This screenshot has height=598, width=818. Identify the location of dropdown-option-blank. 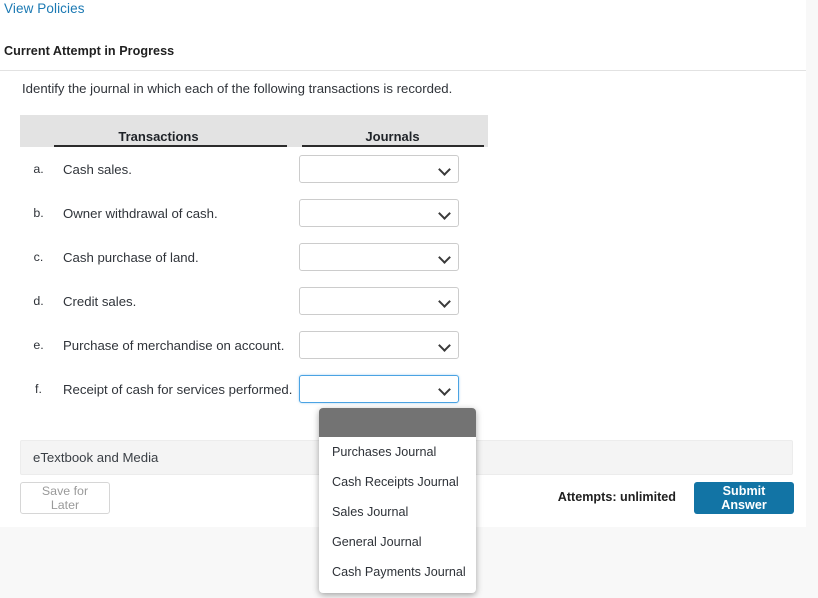
(397, 422).